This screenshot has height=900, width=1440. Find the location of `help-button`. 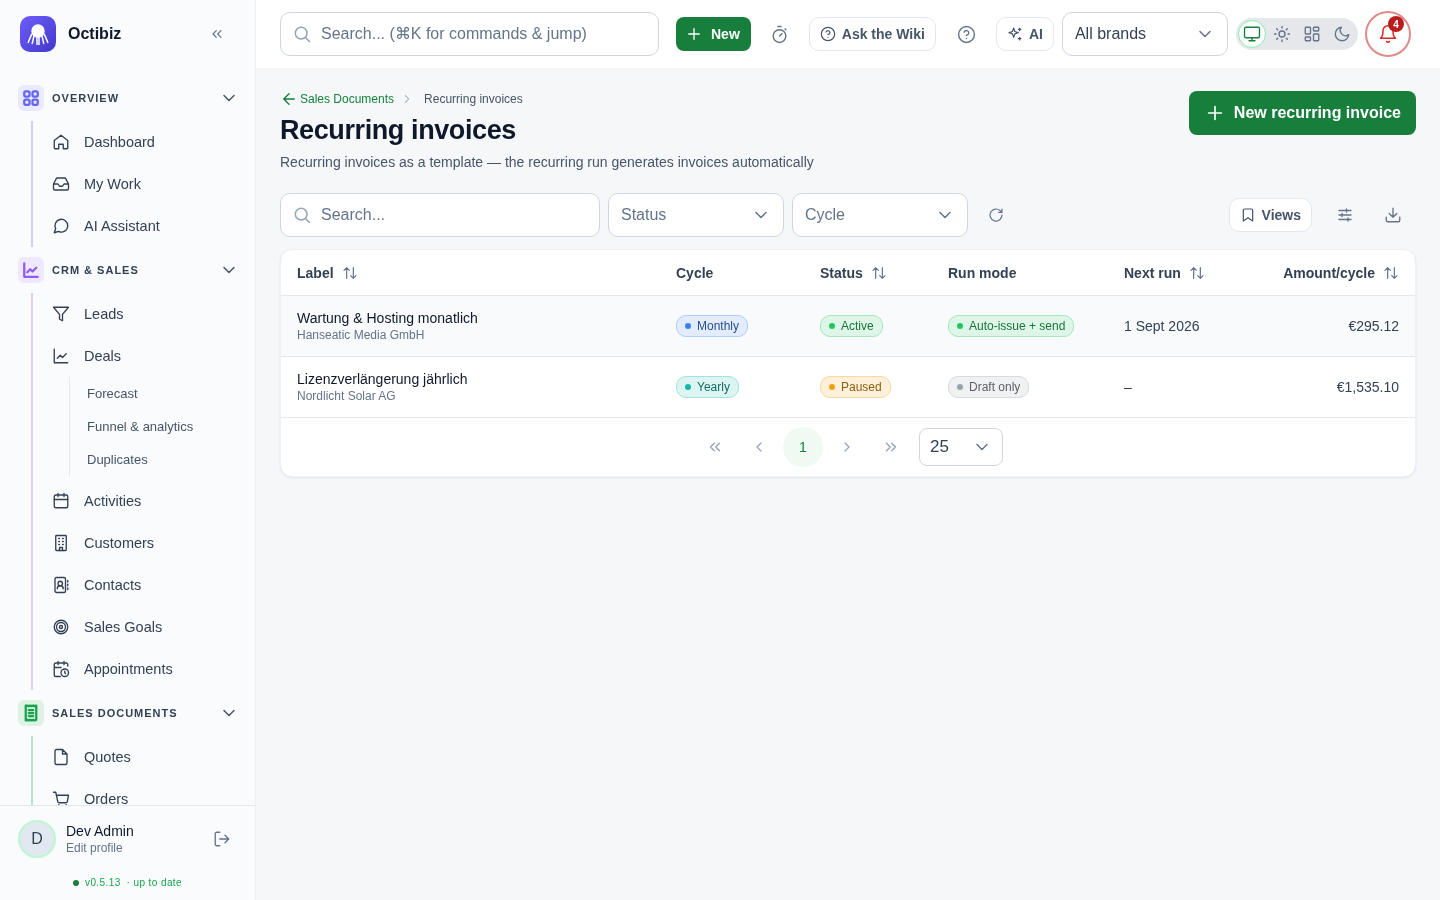

help-button is located at coordinates (966, 34).